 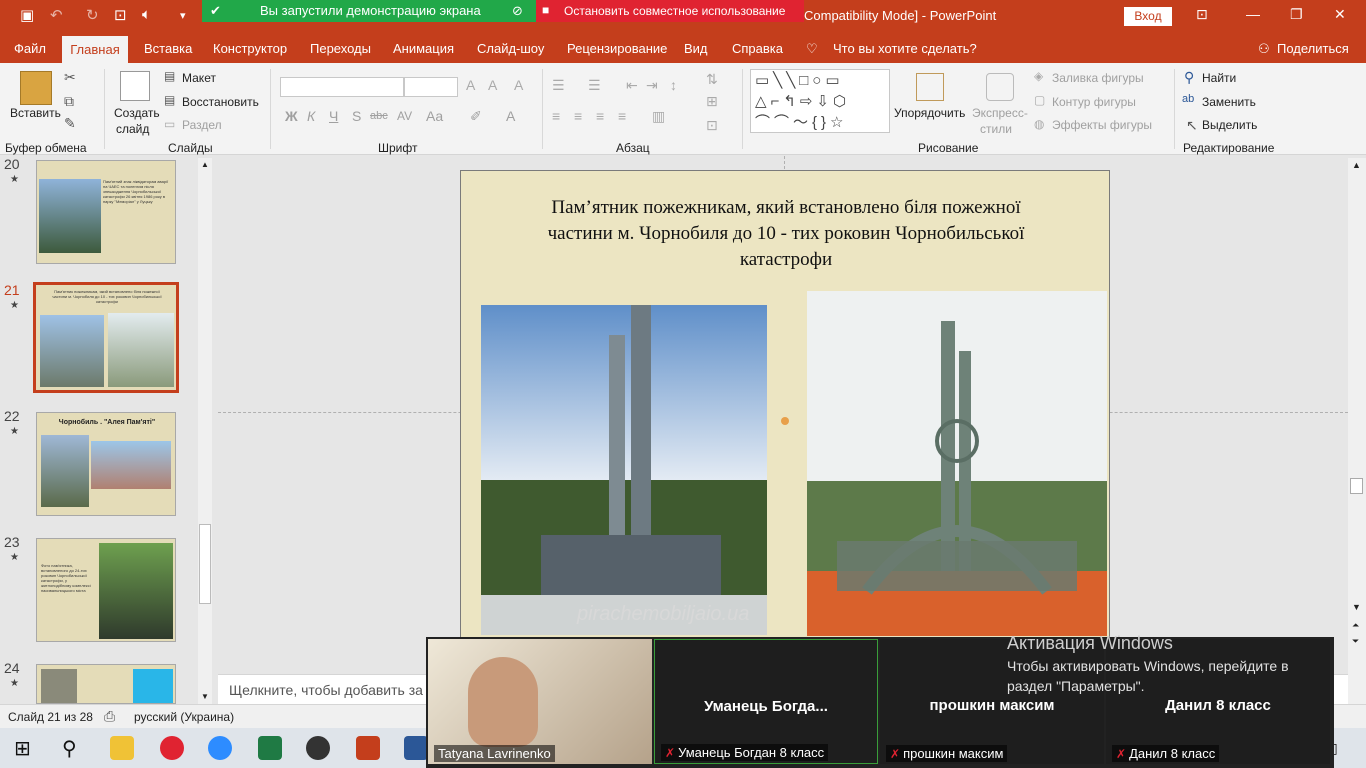 What do you see at coordinates (617, 48) in the screenshot?
I see `tab-review: Рецензирование` at bounding box center [617, 48].